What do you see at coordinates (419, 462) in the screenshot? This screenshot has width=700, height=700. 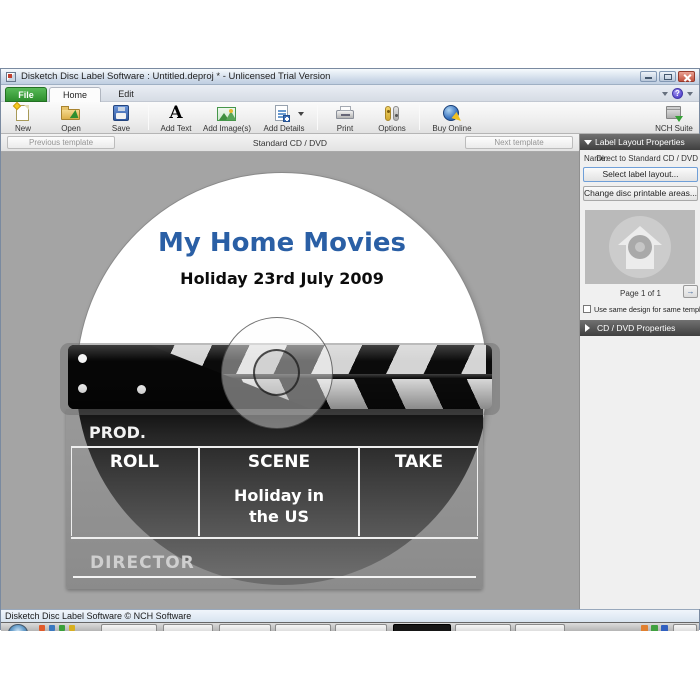 I see `take-label: TAKE` at bounding box center [419, 462].